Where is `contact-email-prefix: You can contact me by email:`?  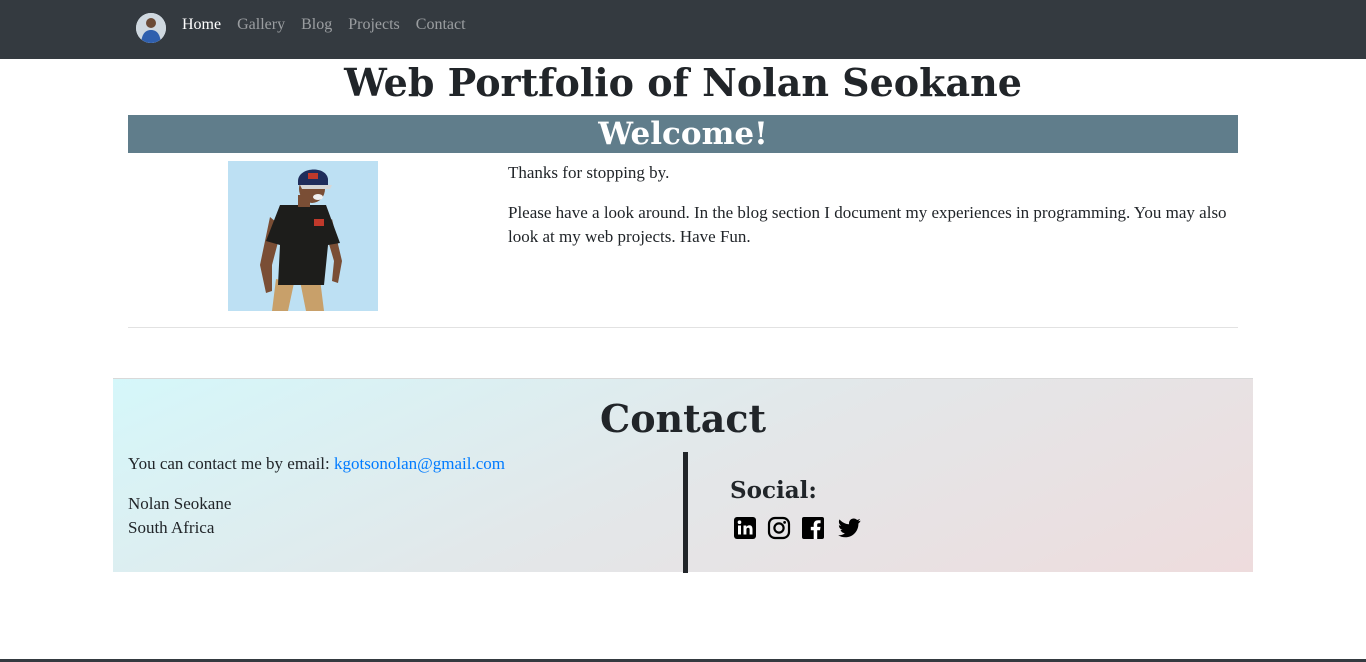
contact-email-prefix: You can contact me by email: is located at coordinates (231, 463).